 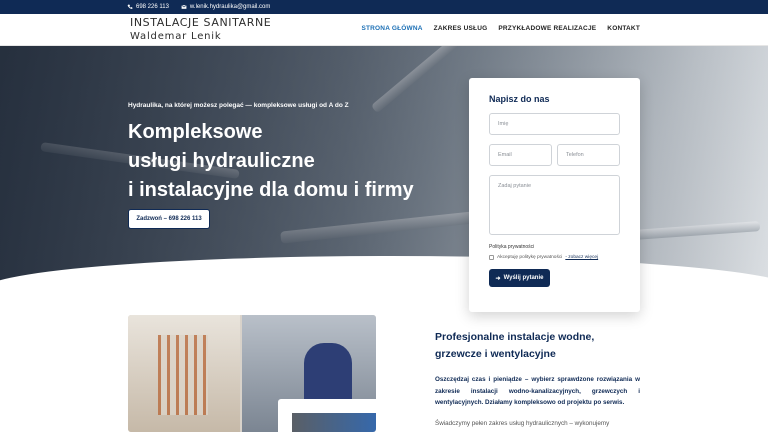 What do you see at coordinates (252, 373) in the screenshot?
I see `services-image` at bounding box center [252, 373].